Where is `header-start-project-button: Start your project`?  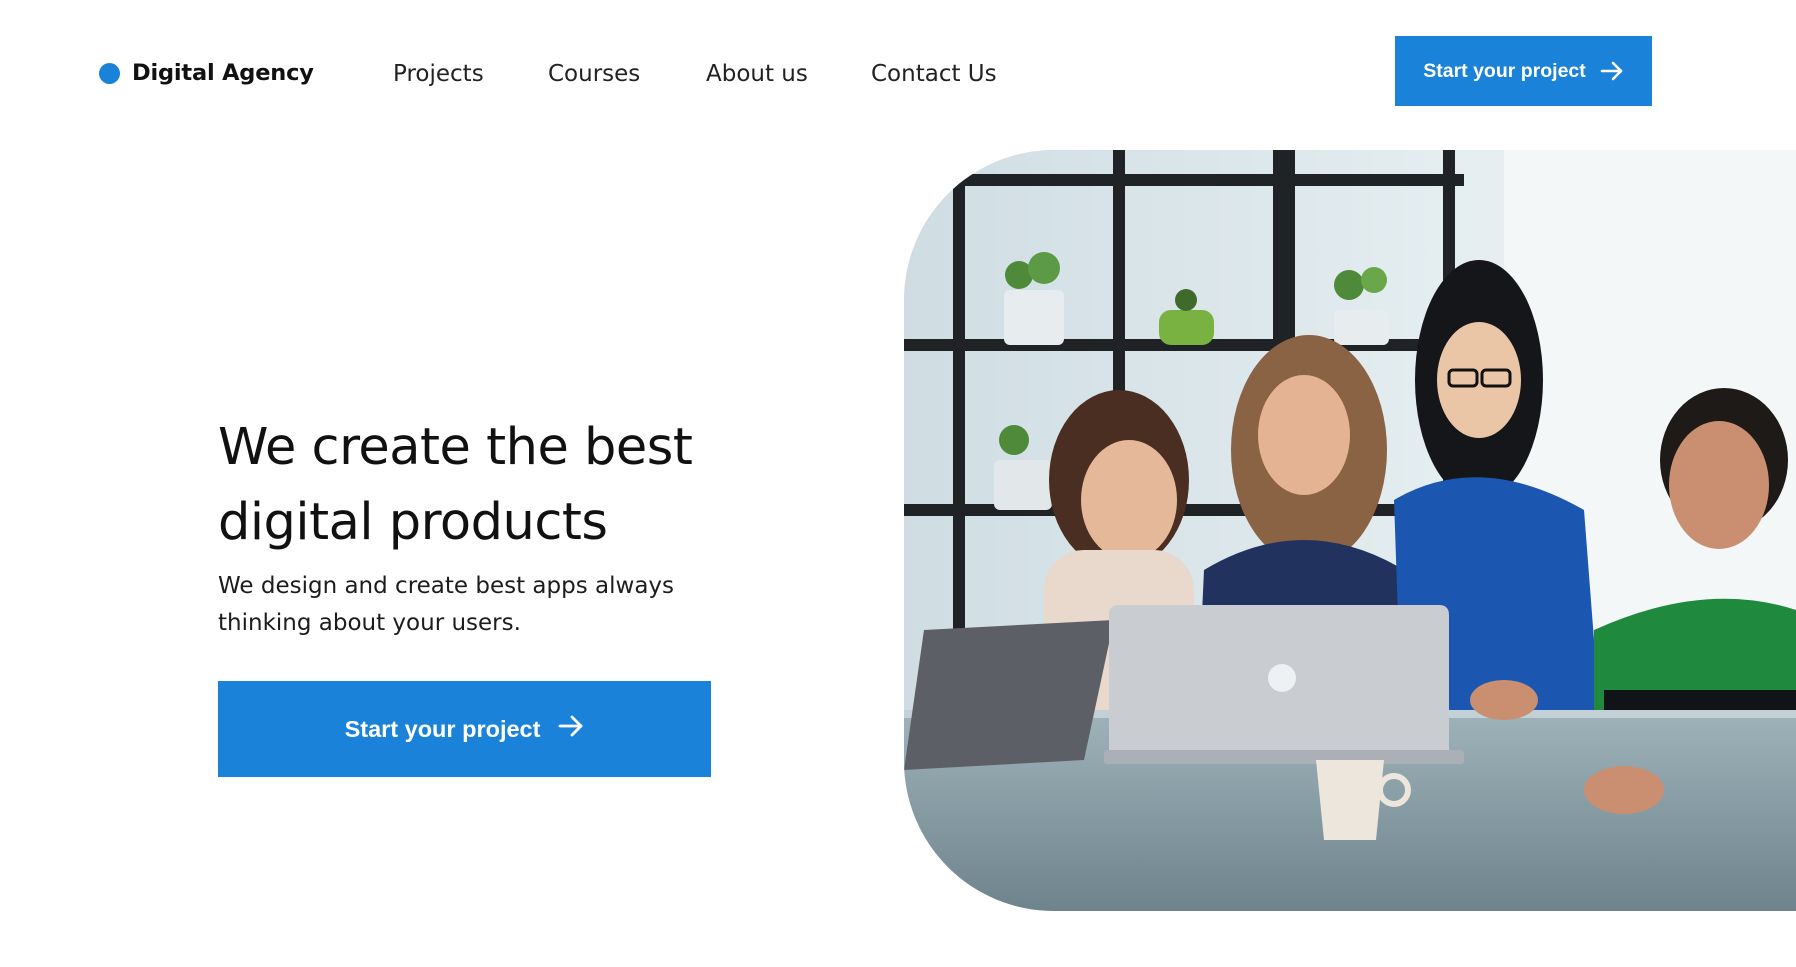
header-start-project-button: Start your project is located at coordinates (1523, 71).